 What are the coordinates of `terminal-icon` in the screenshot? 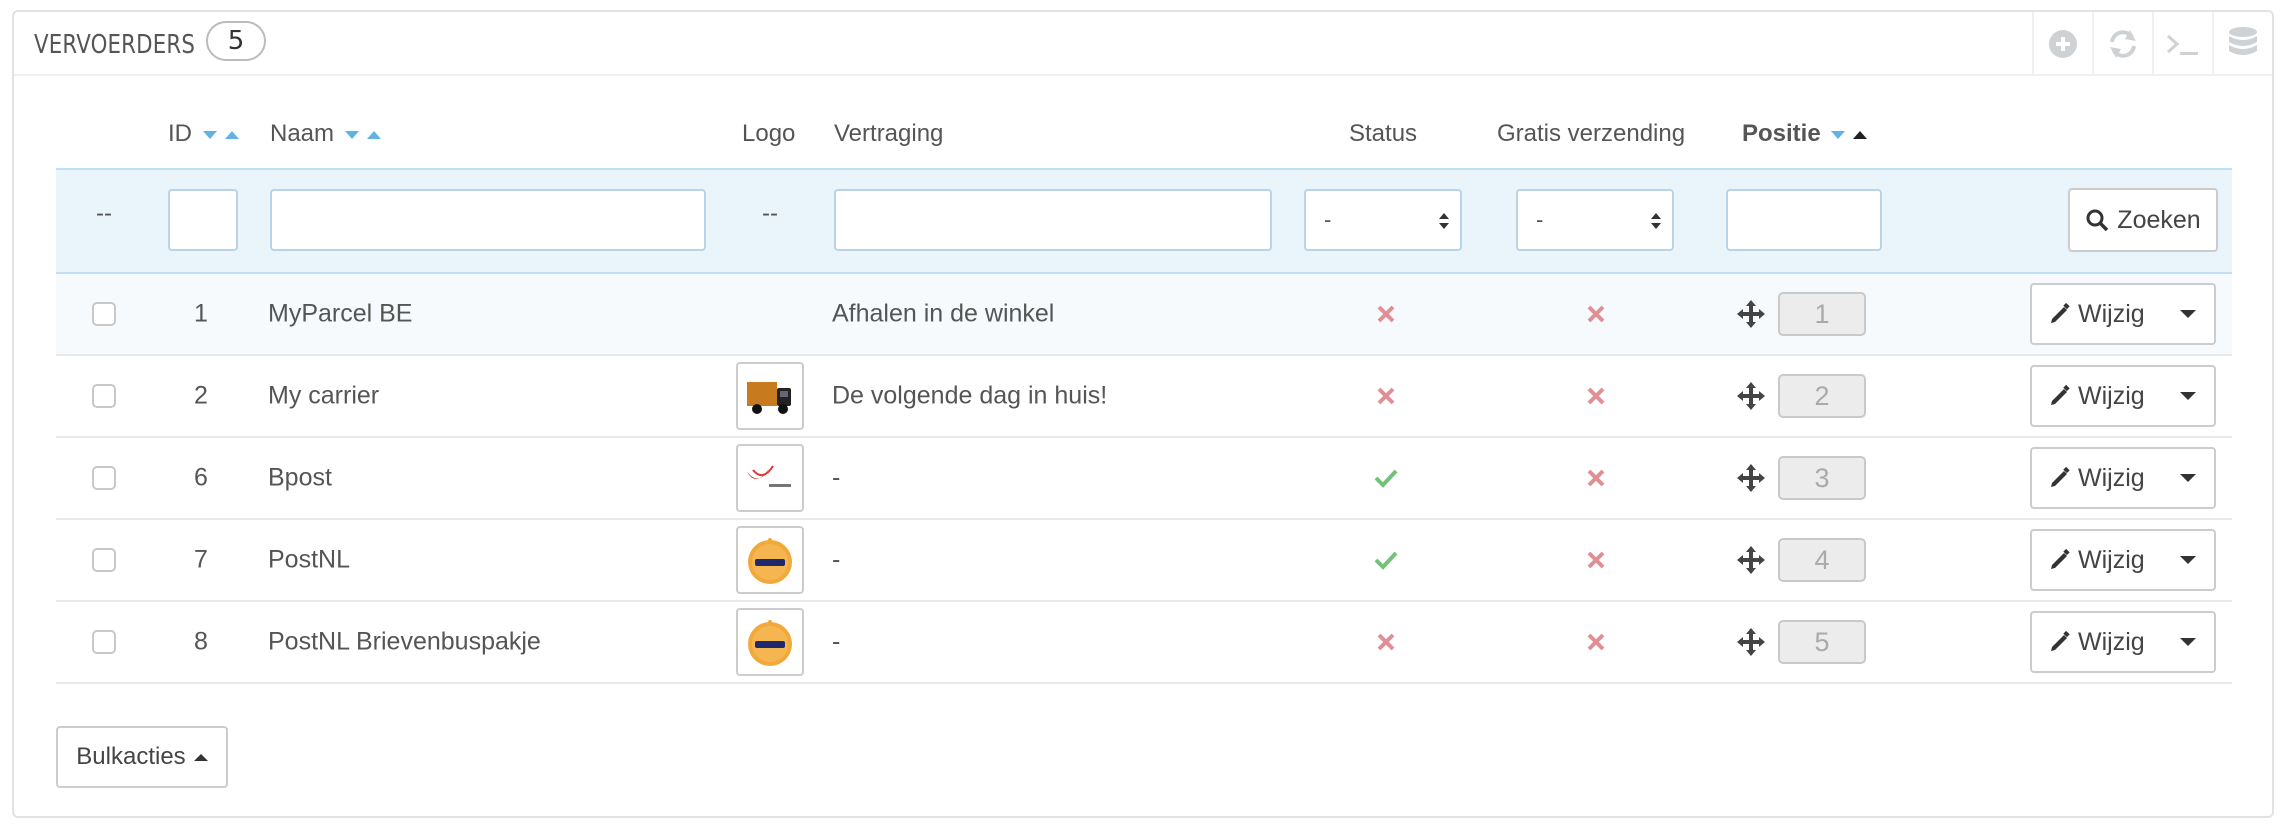 It's located at (2182, 44).